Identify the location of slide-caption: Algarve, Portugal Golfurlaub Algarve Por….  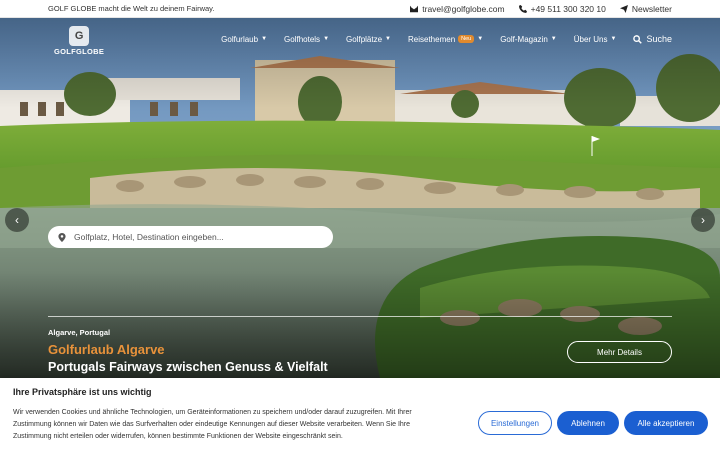
(188, 351).